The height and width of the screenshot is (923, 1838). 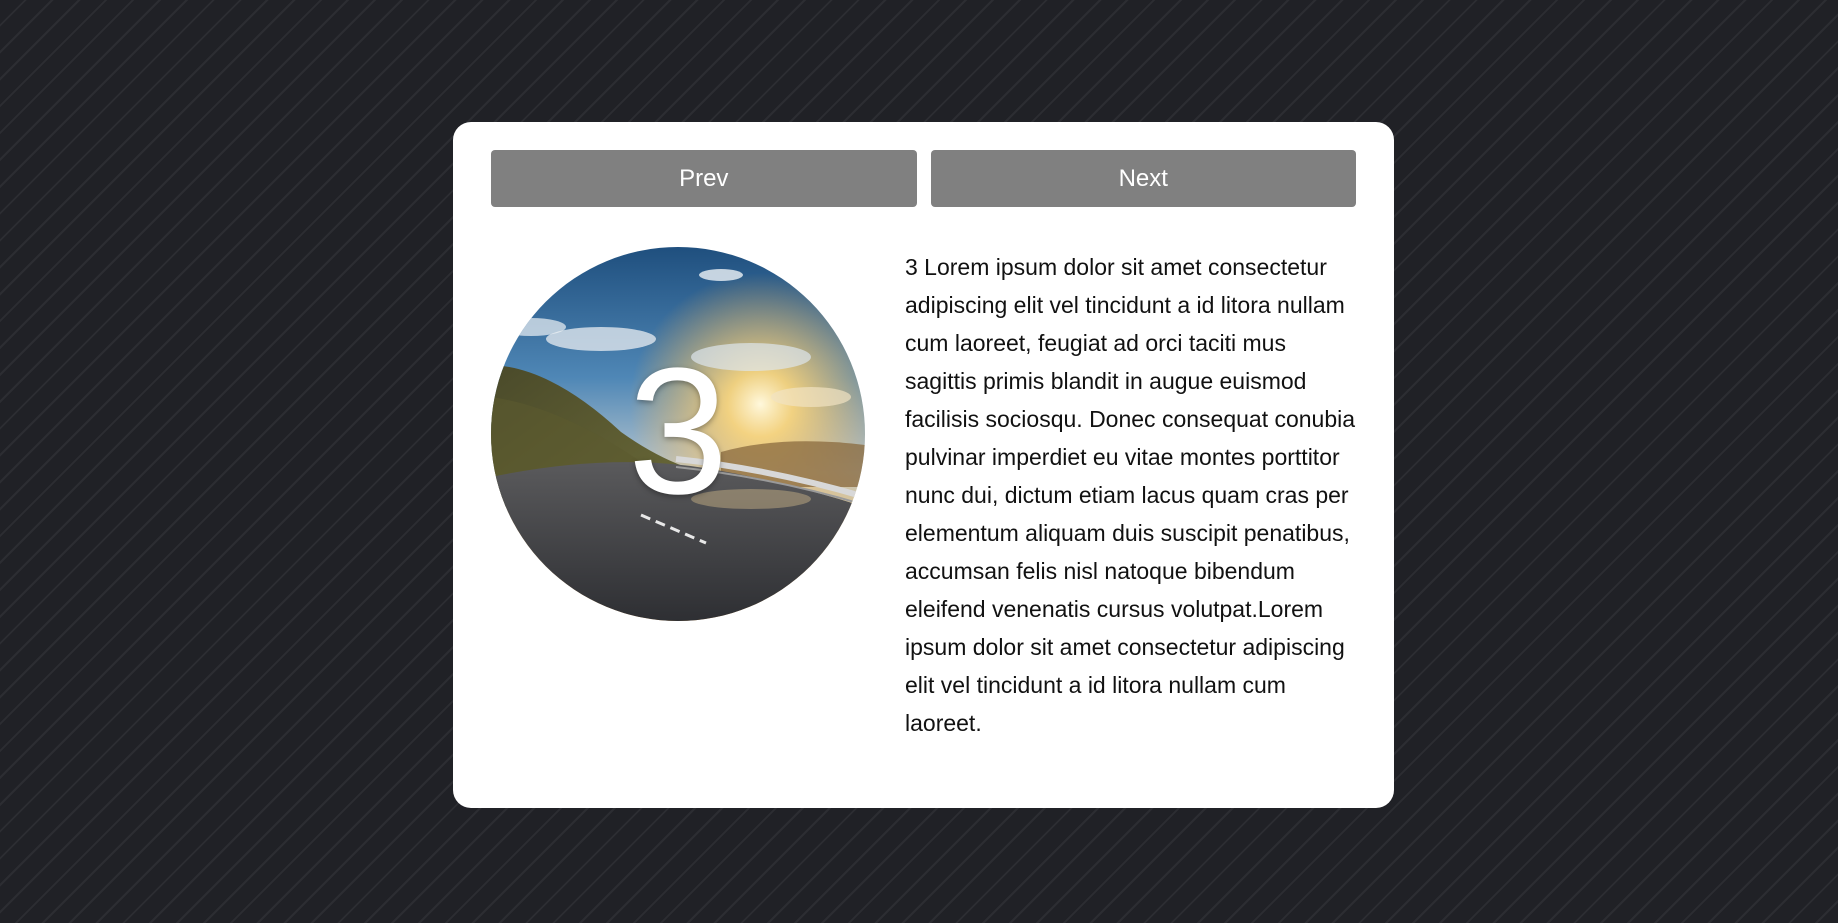 I want to click on slide-number: 3, so click(x=678, y=431).